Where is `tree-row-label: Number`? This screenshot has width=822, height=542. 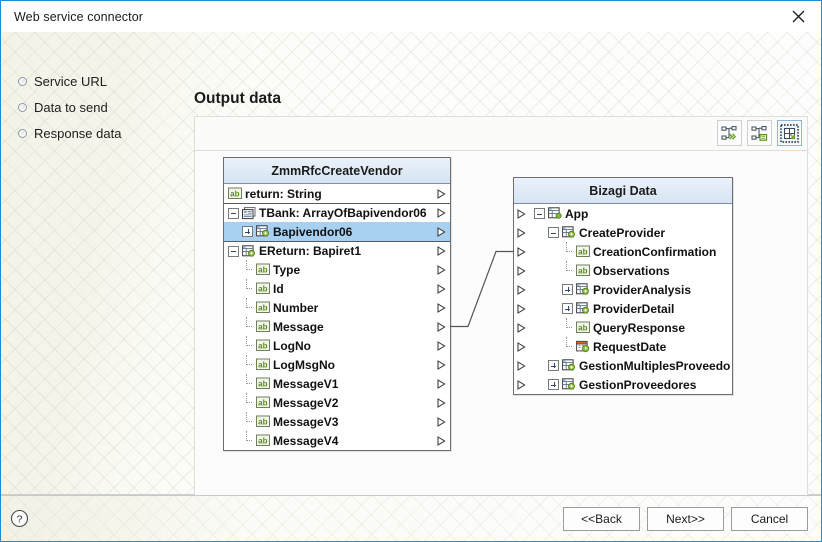
tree-row-label: Number is located at coordinates (296, 307).